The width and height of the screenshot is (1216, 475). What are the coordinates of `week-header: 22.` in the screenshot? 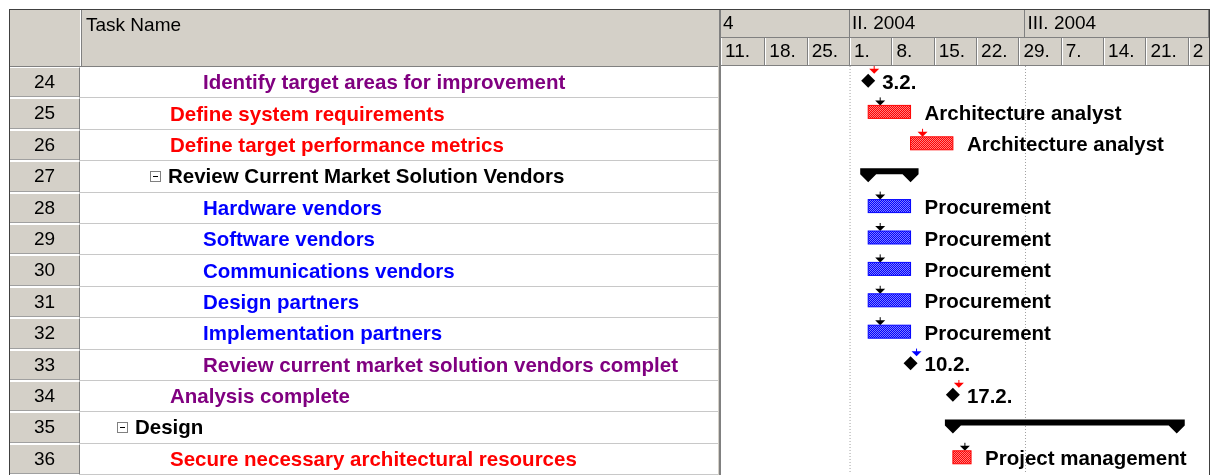 It's located at (998, 51).